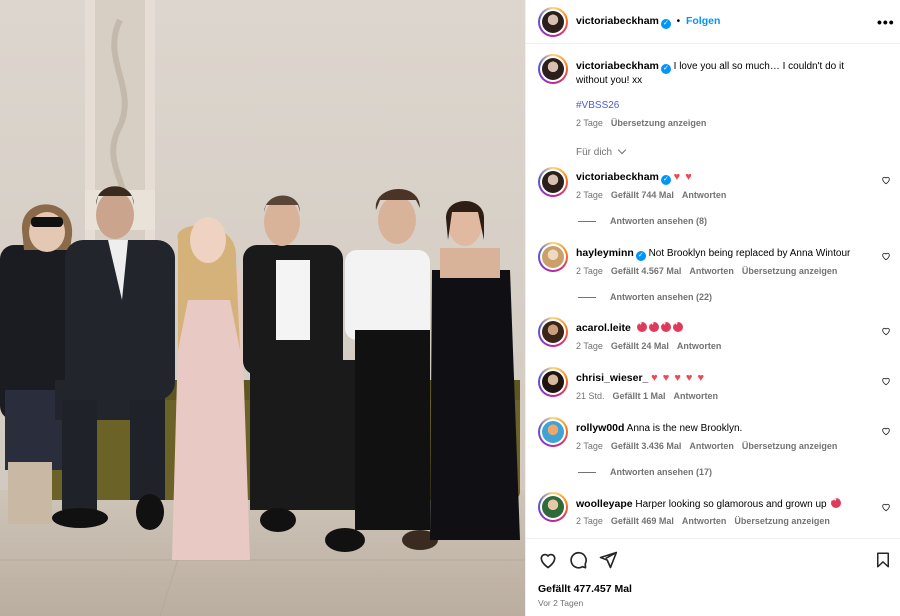 Image resolution: width=900 pixels, height=616 pixels. Describe the element at coordinates (640, 346) in the screenshot. I see `comment-likes: Gefällt 24 Mal` at that location.